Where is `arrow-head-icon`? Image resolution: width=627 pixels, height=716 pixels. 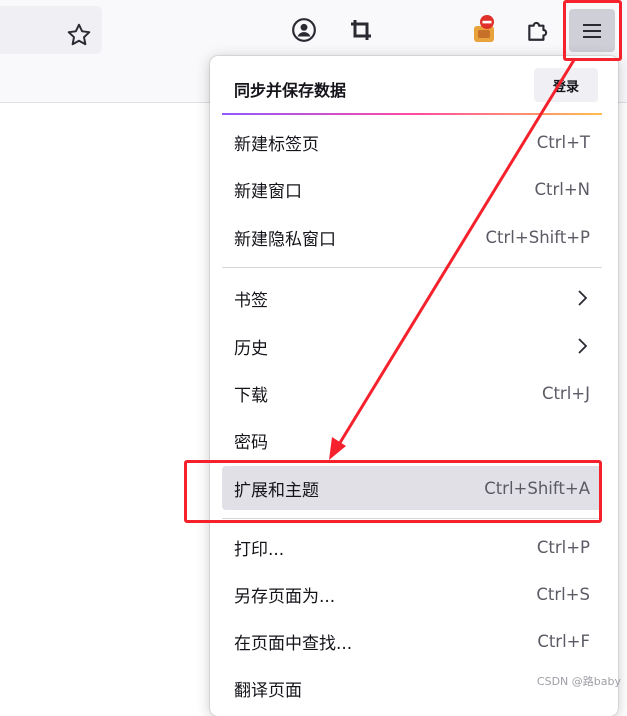
arrow-head-icon is located at coordinates (337, 448).